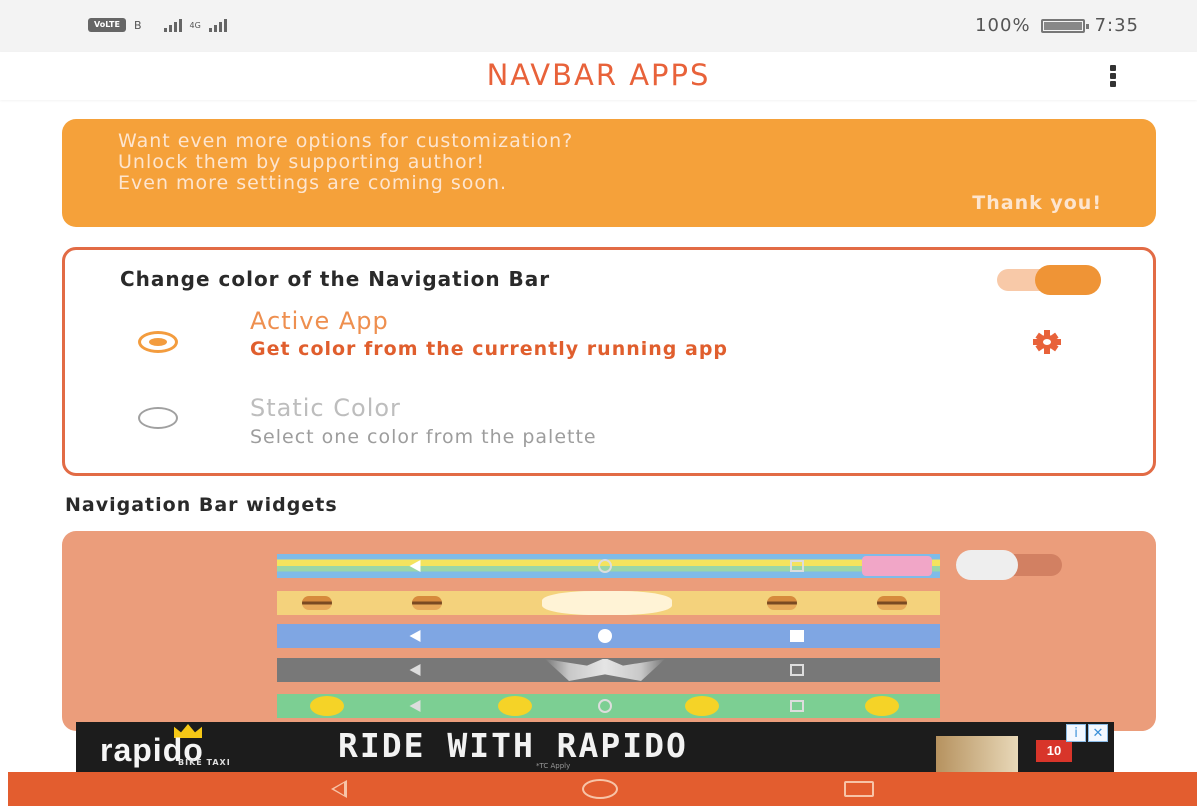 The height and width of the screenshot is (806, 1197). Describe the element at coordinates (1003, 25) in the screenshot. I see `battery-percent: 100%` at that location.